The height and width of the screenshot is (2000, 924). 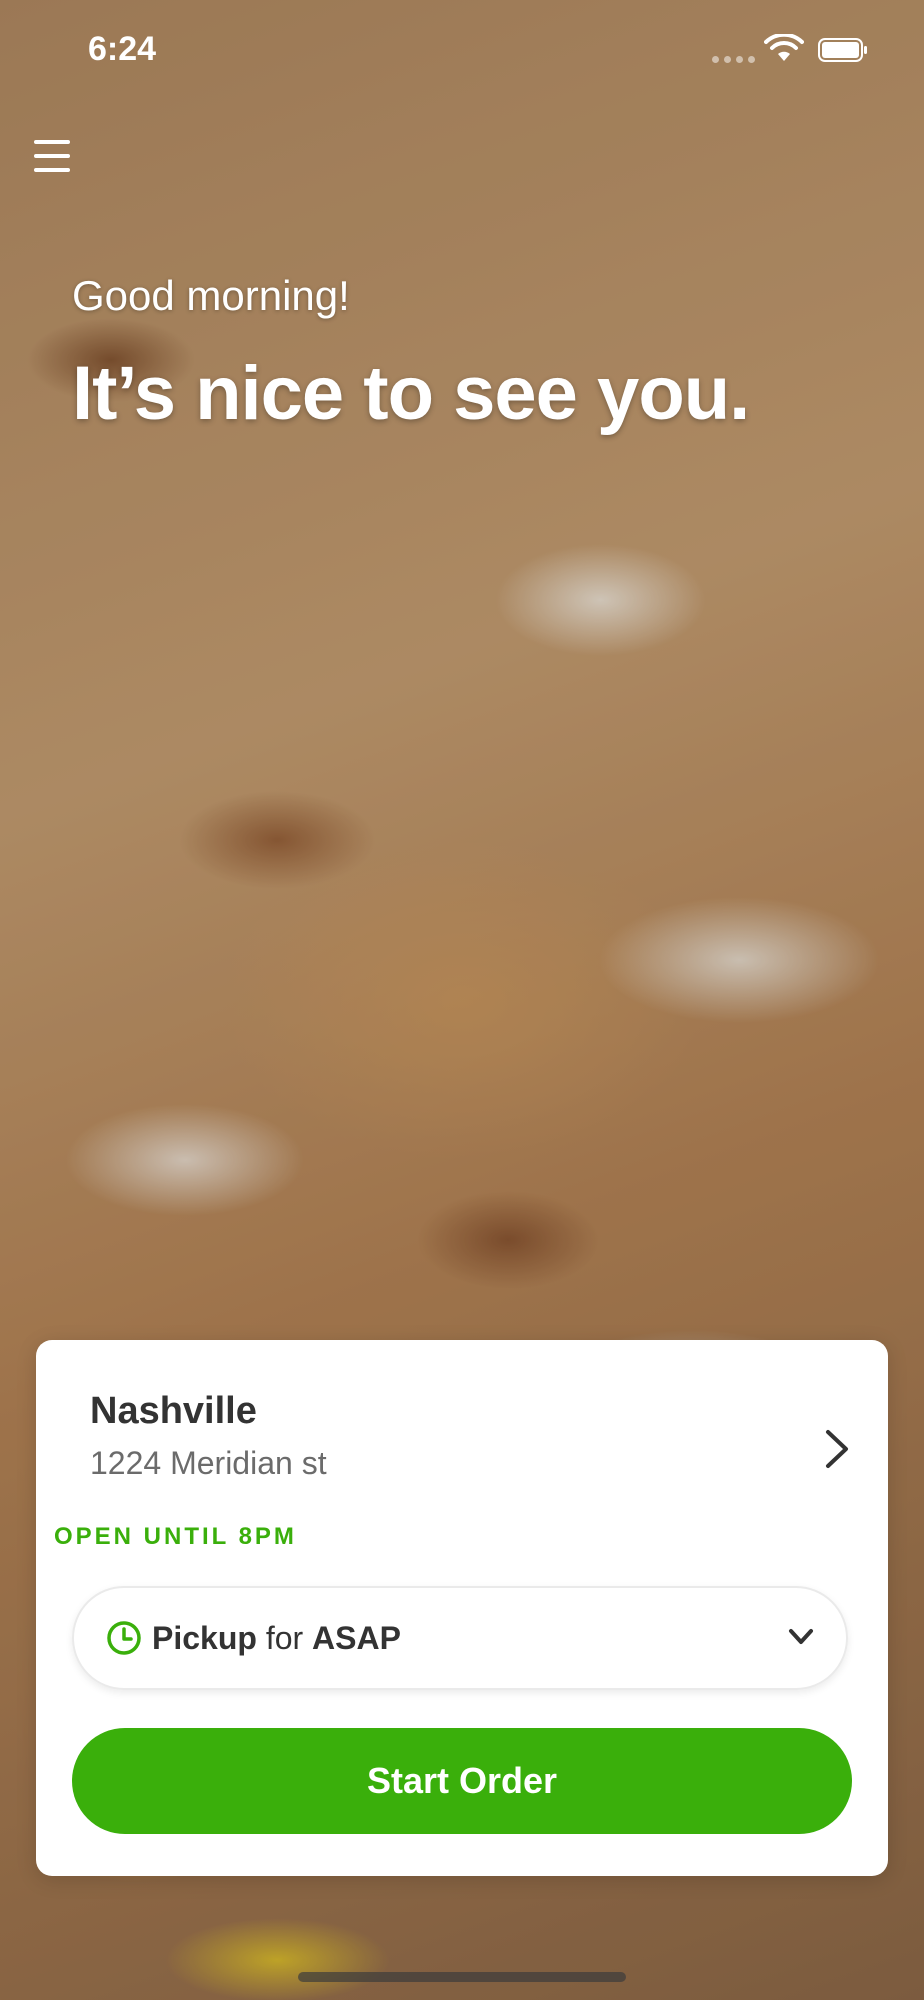 What do you see at coordinates (470, 1450) in the screenshot?
I see `location-selector: Nashville 1224 Meridian st` at bounding box center [470, 1450].